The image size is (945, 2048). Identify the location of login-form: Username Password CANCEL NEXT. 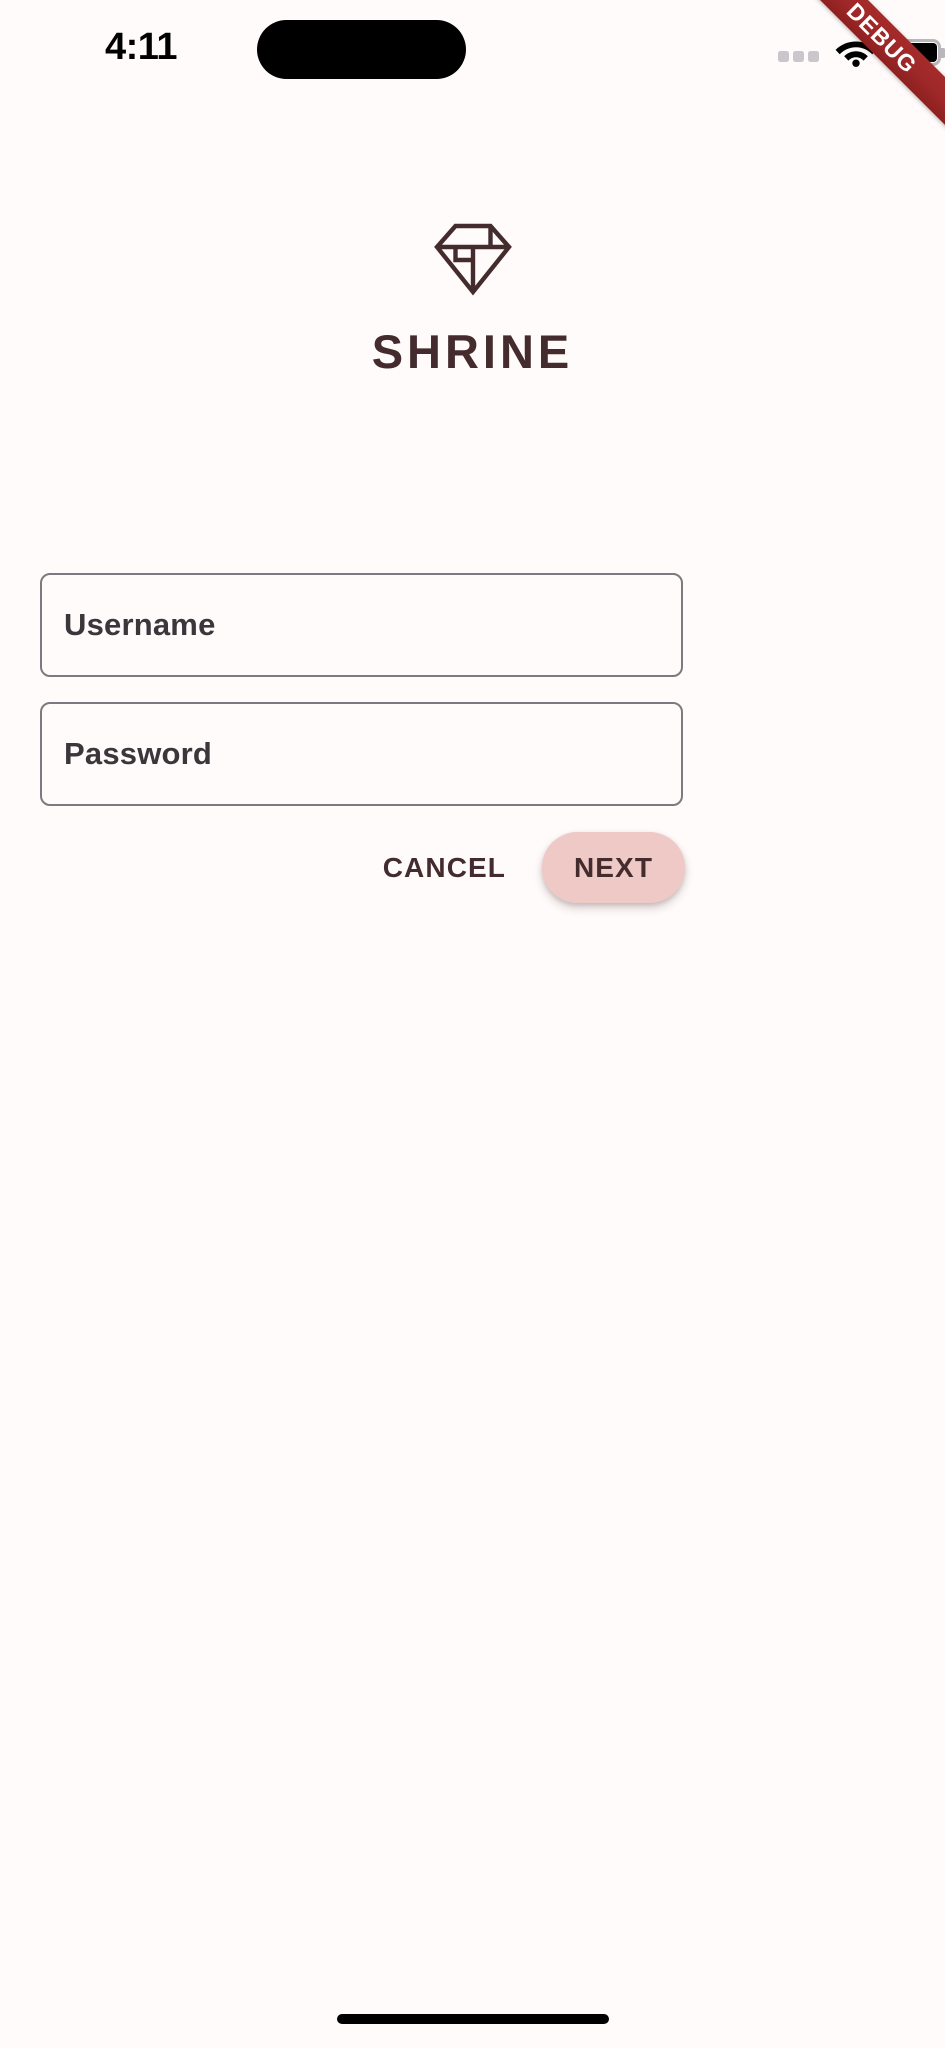
(472, 738).